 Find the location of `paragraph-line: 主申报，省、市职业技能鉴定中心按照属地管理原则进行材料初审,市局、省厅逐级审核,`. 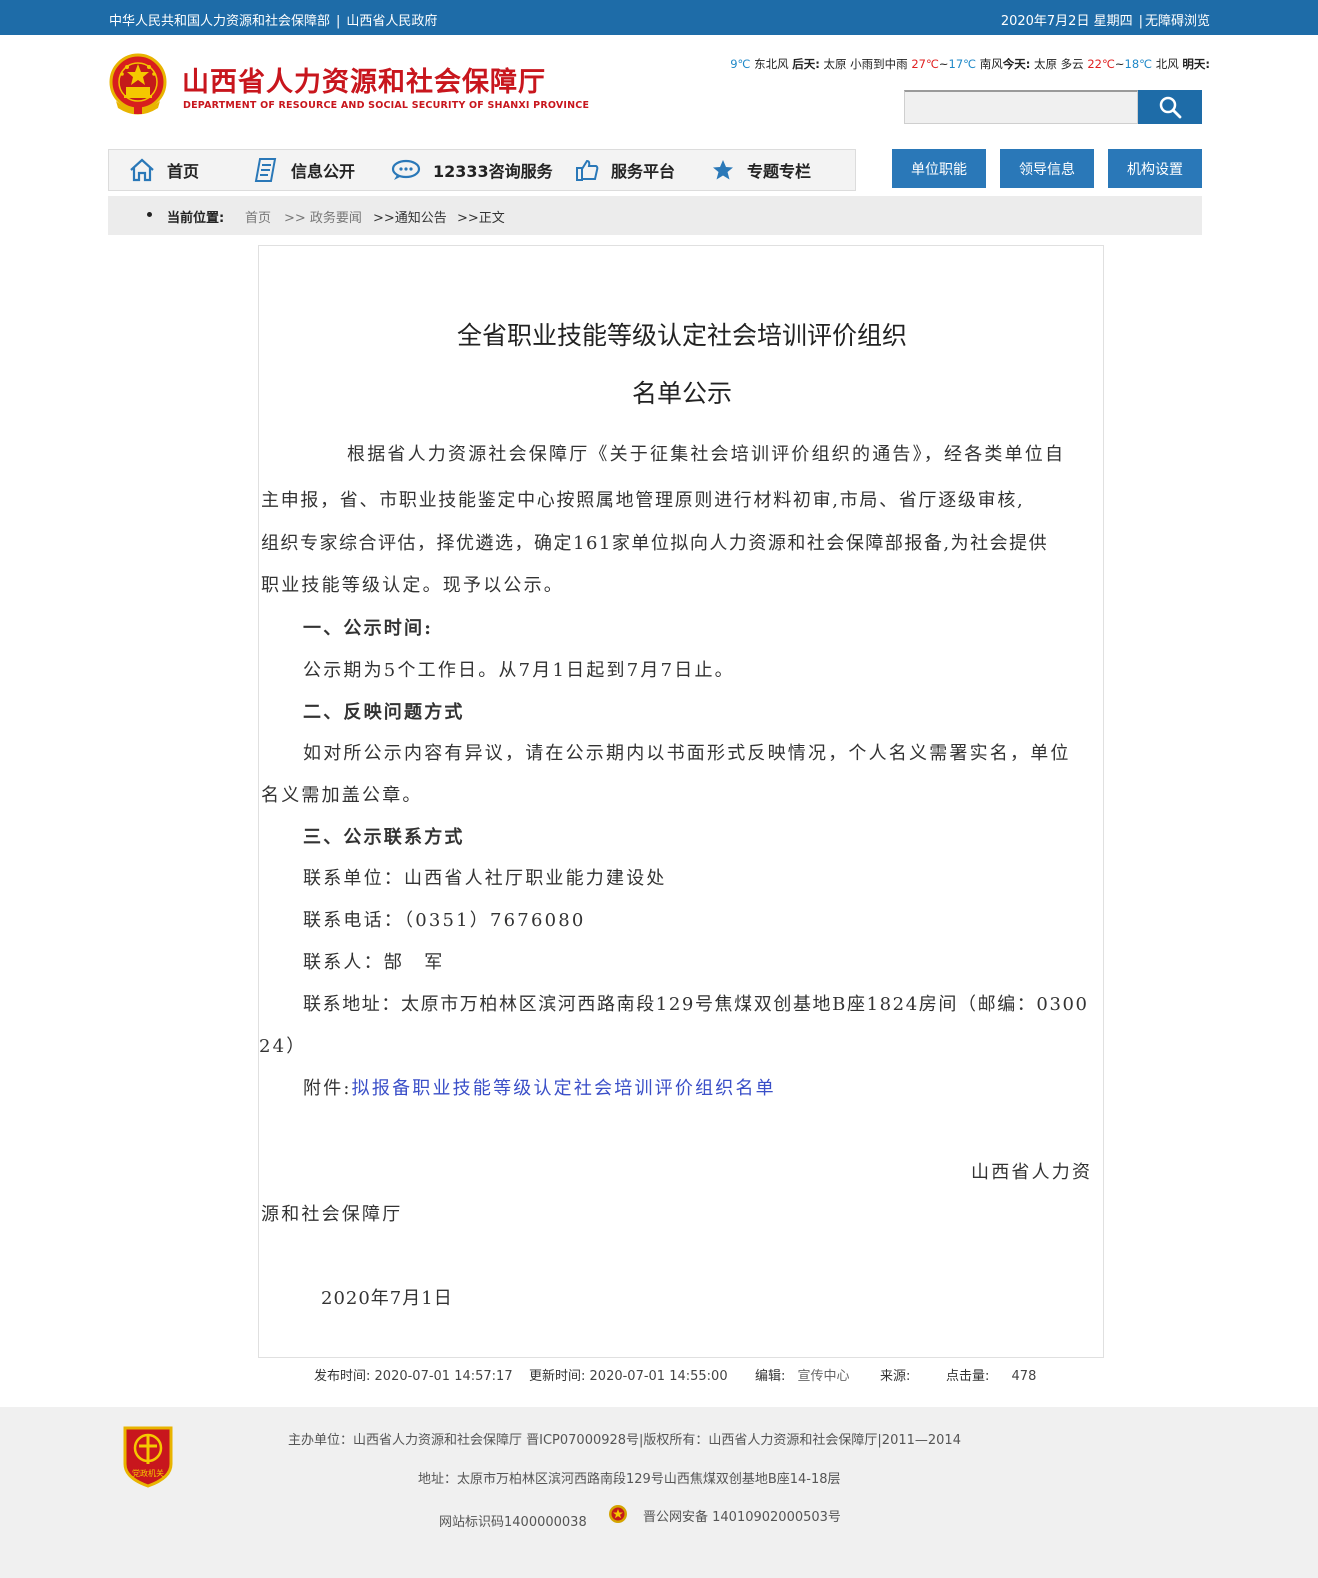

paragraph-line: 主申报，省、市职业技能鉴定中心按照属地管理原则进行材料初审,市局、省厅逐级审核, is located at coordinates (643, 500).